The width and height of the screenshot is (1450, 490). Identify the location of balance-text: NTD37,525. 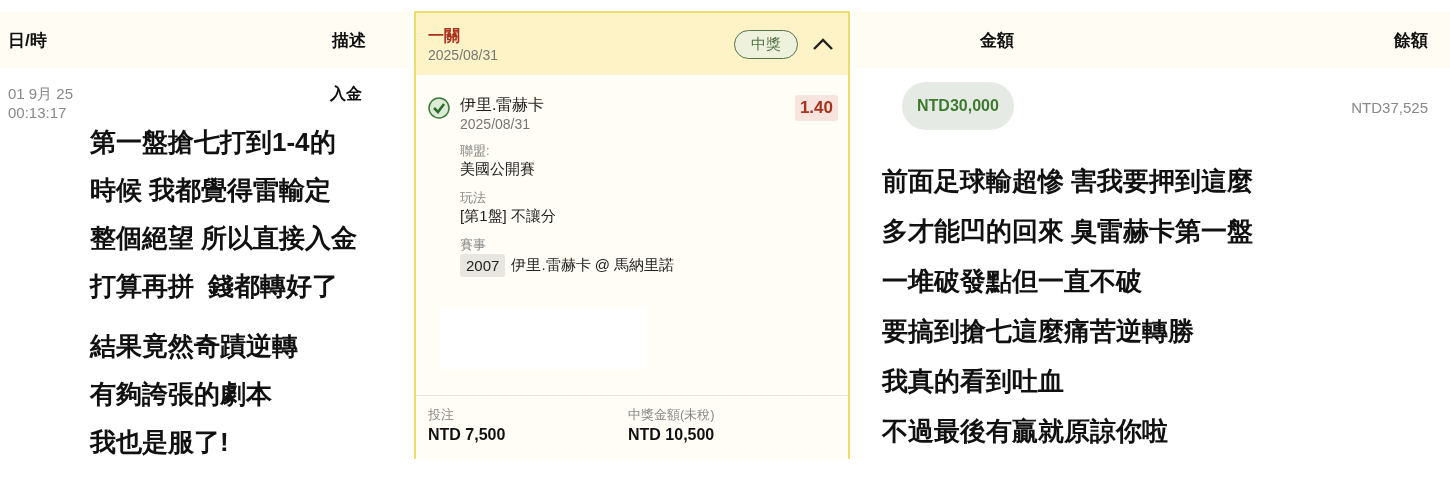
(1389, 107).